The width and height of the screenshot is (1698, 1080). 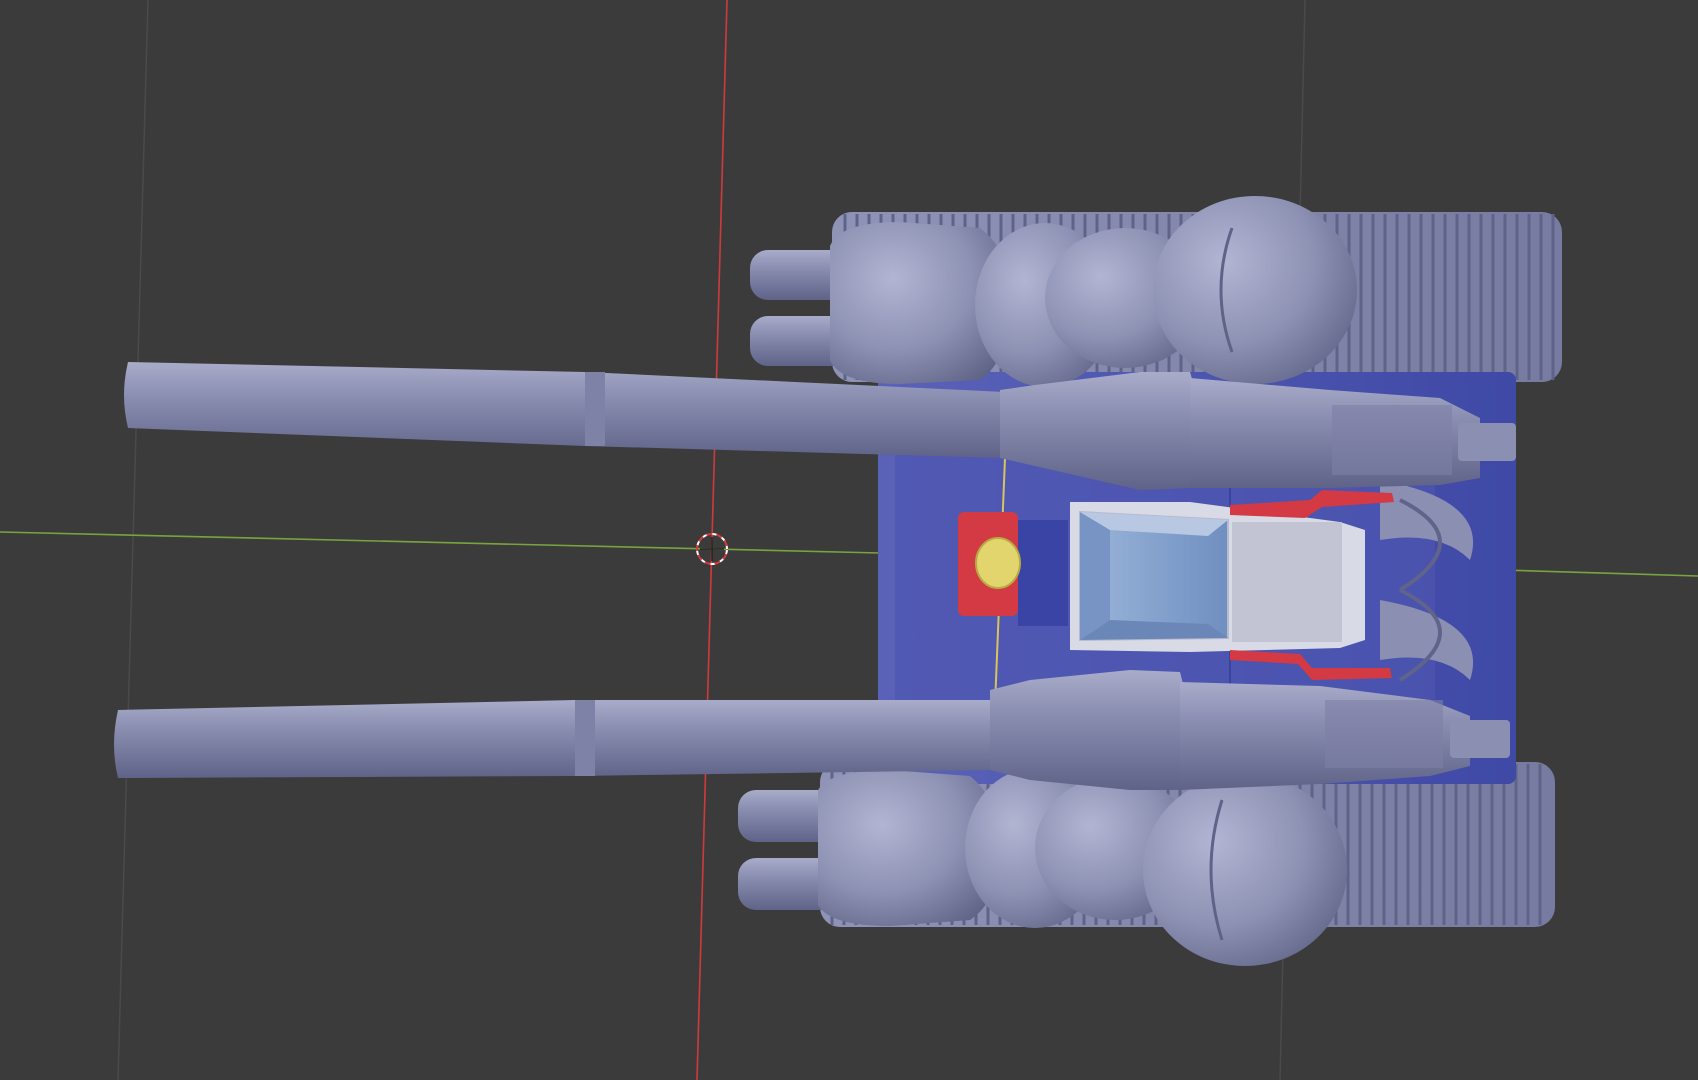 I want to click on turret-bottom-dome, so click(x=1245, y=870).